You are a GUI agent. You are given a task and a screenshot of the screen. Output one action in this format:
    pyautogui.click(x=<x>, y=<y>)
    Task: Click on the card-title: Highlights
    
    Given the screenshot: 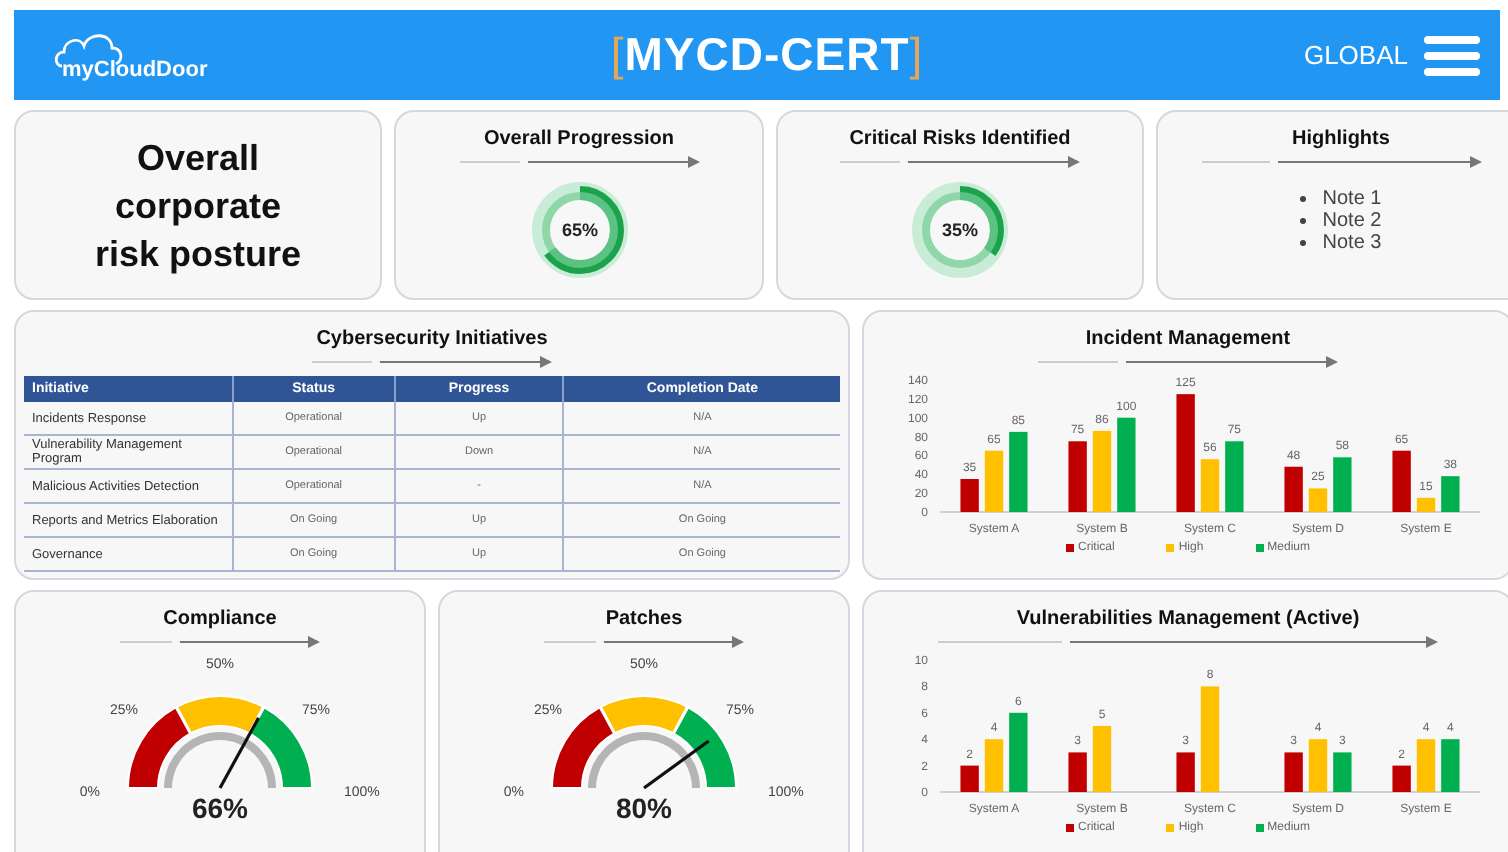 What is the action you would take?
    pyautogui.click(x=1341, y=139)
    